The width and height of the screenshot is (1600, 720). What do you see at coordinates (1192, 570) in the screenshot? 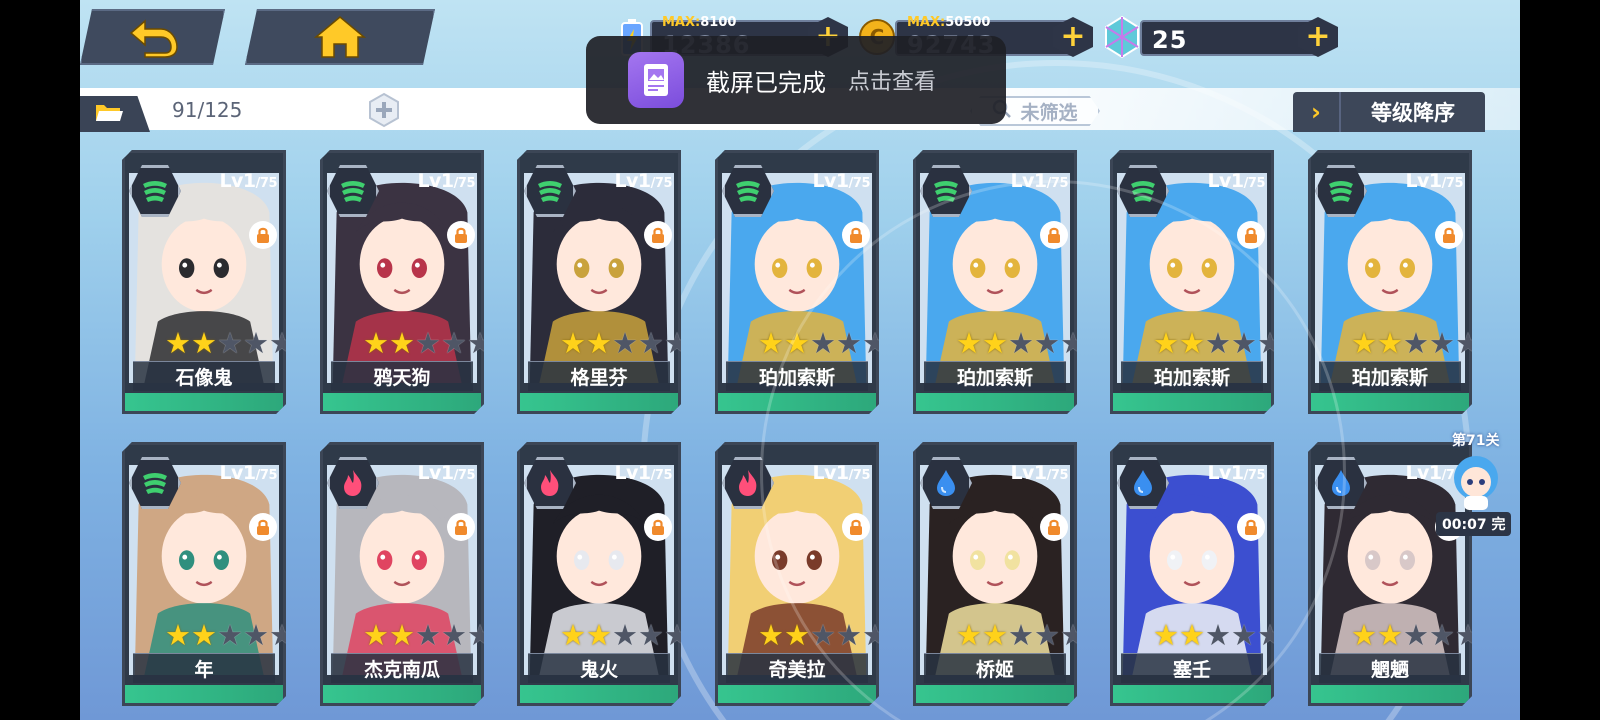
I see `character-portrait` at bounding box center [1192, 570].